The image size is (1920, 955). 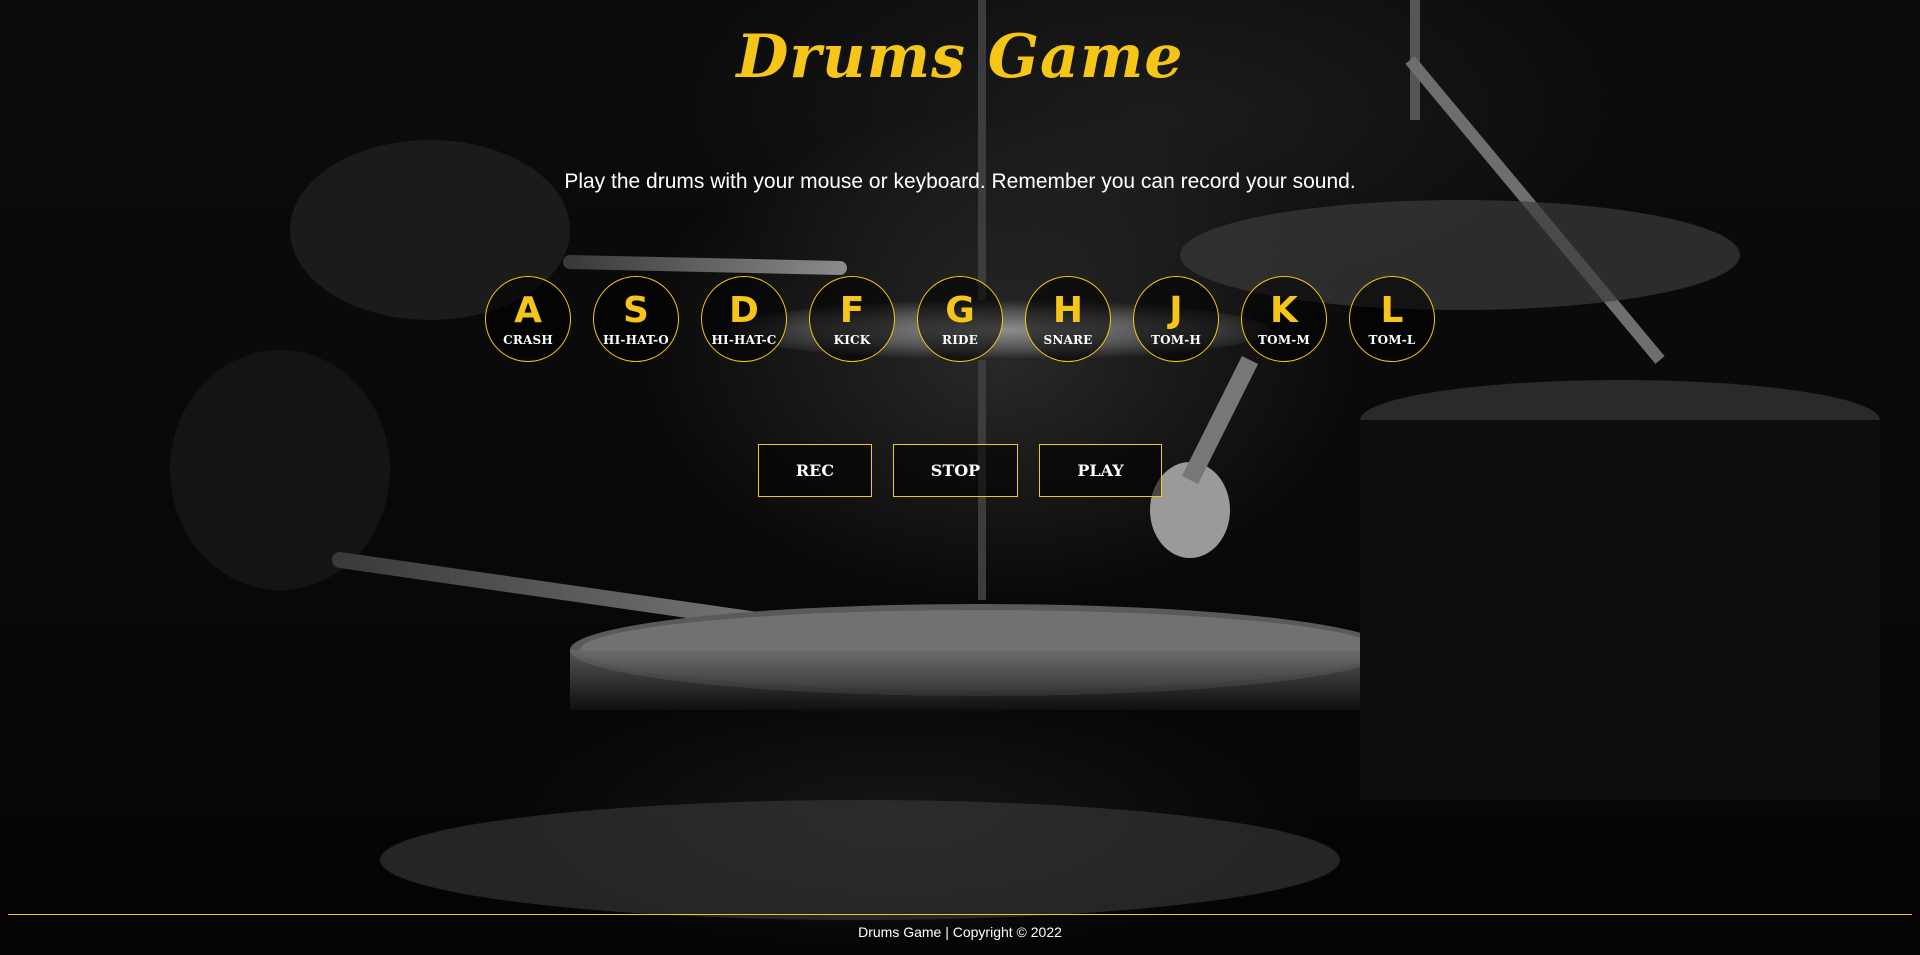 I want to click on pad-tom-high: J TOM-H, so click(x=1176, y=319).